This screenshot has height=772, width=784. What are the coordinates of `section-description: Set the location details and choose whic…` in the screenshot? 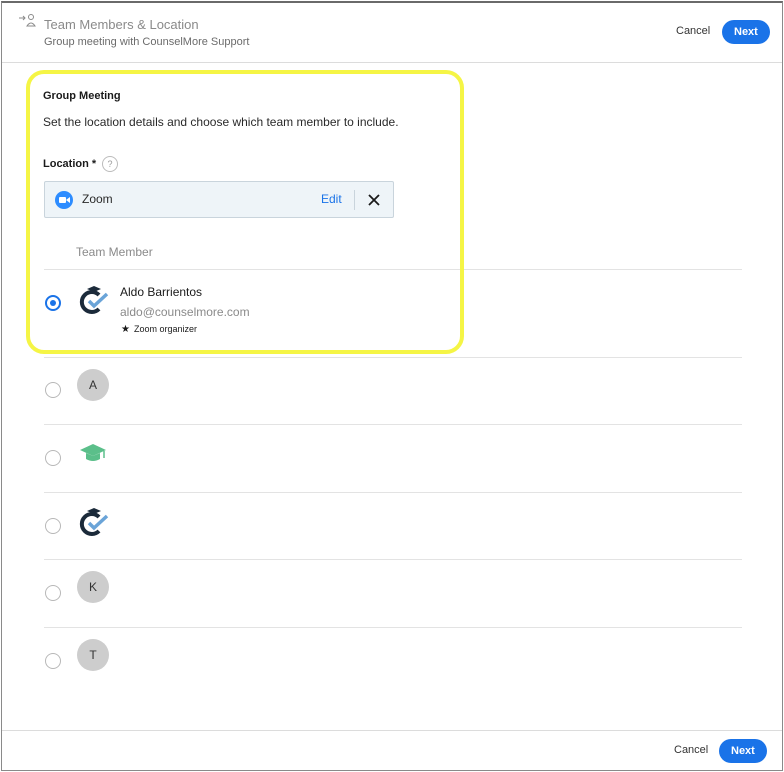 It's located at (221, 122).